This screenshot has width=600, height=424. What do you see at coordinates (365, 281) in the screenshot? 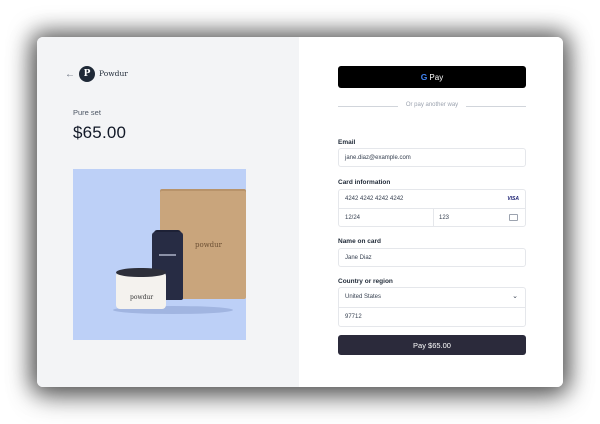
I see `country-region-label: Country or region` at bounding box center [365, 281].